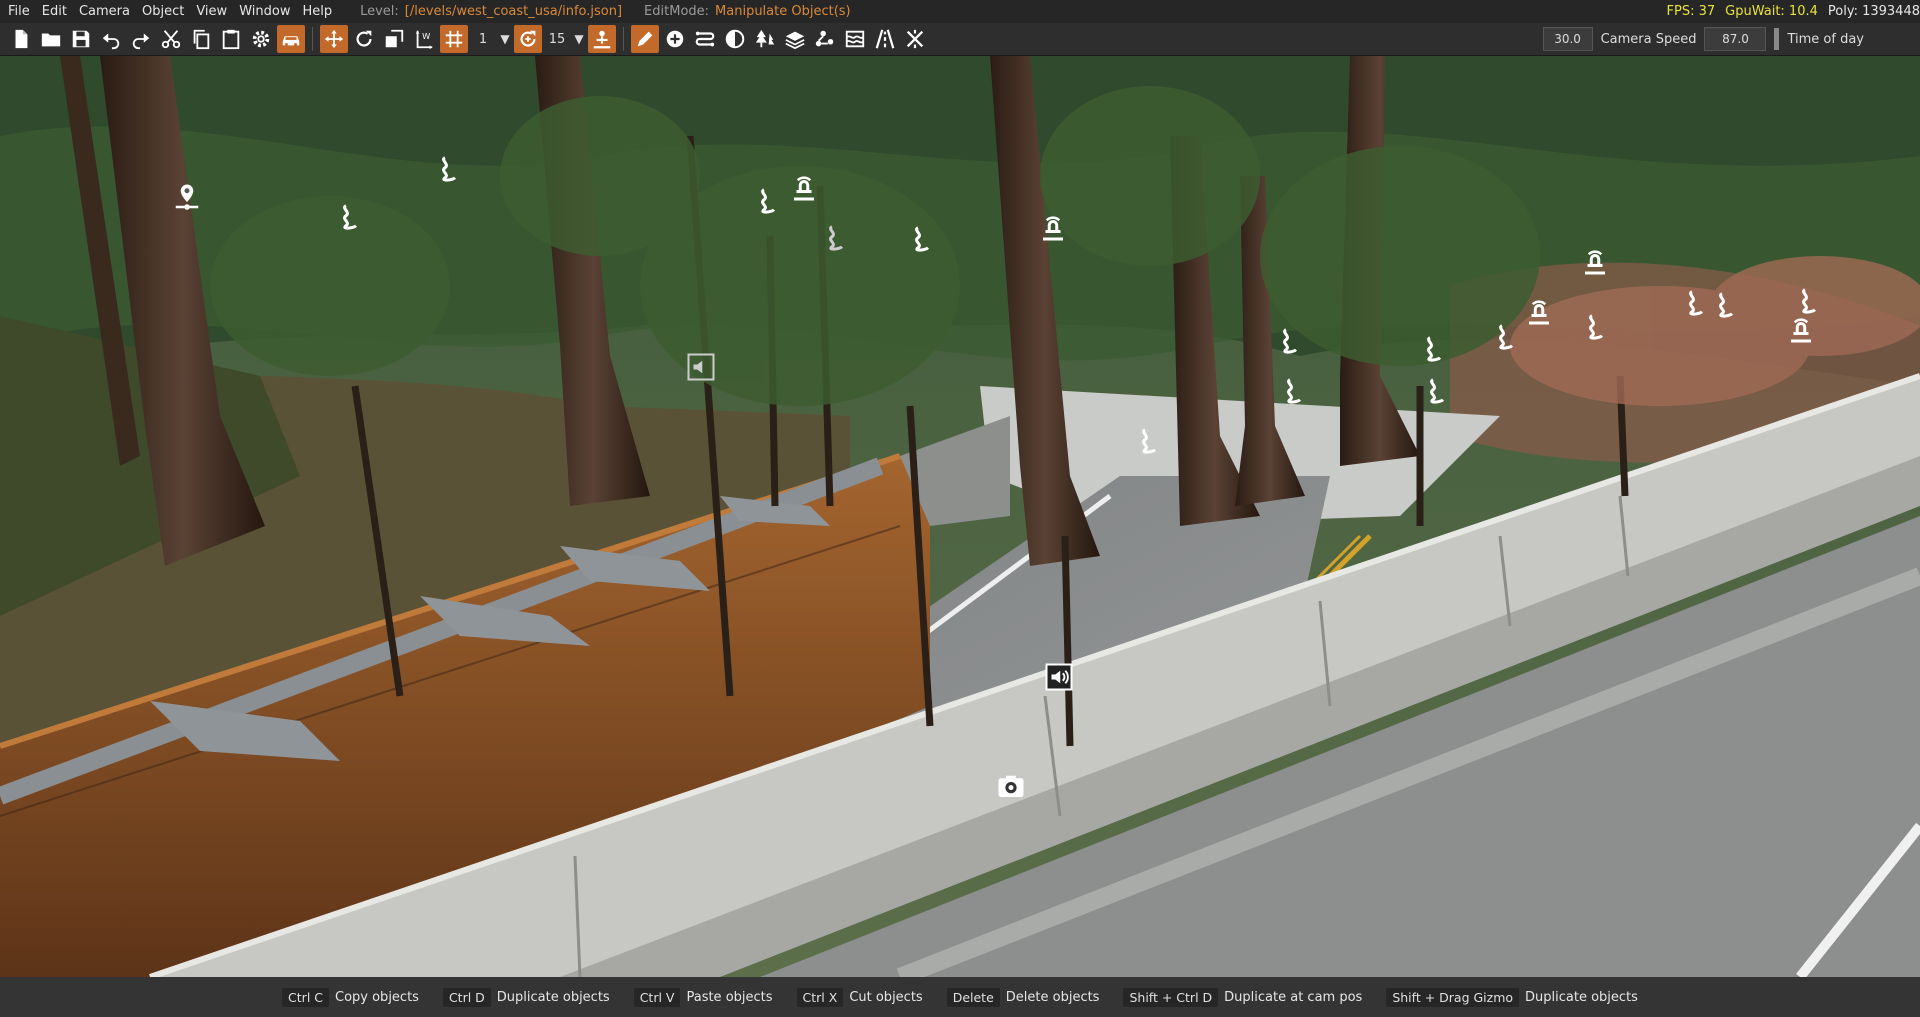  What do you see at coordinates (51, 39) in the screenshot?
I see `open-folder-icon` at bounding box center [51, 39].